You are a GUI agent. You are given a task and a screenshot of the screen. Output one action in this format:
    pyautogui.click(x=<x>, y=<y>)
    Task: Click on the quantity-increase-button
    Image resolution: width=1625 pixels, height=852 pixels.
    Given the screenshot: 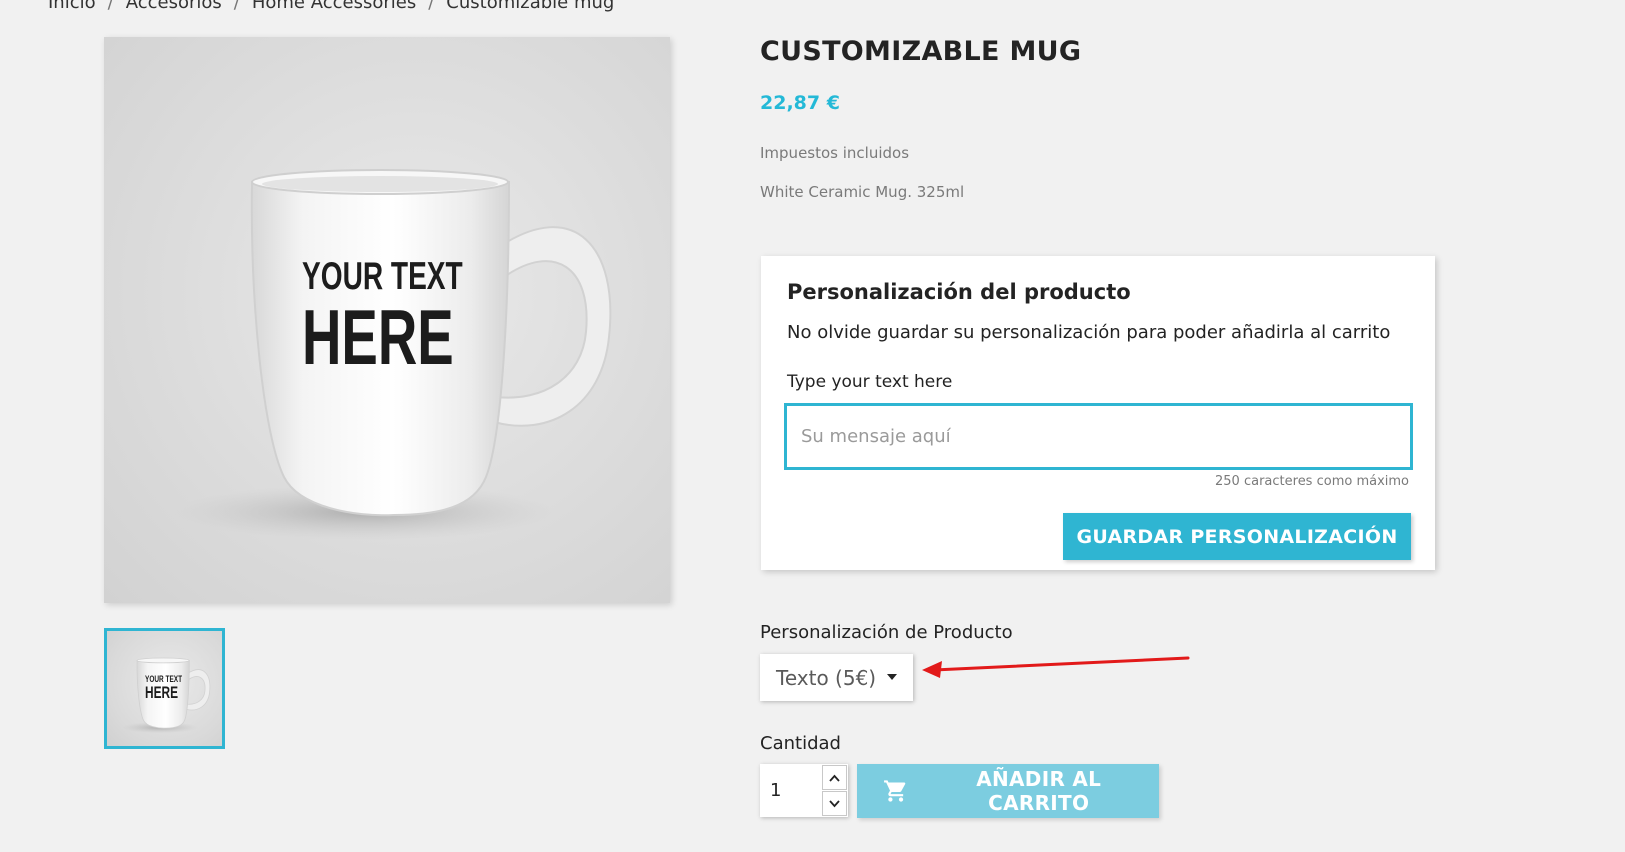 What is the action you would take?
    pyautogui.click(x=834, y=777)
    